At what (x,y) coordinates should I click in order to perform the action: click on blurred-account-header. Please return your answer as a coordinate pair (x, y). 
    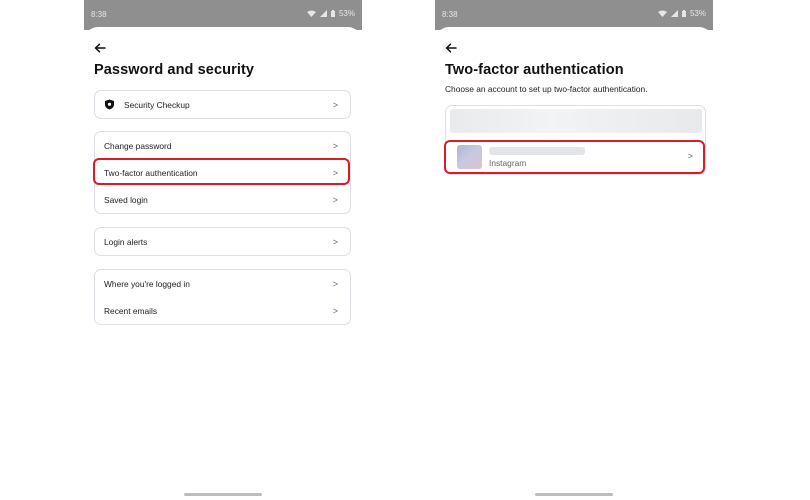
    Looking at the image, I should click on (576, 121).